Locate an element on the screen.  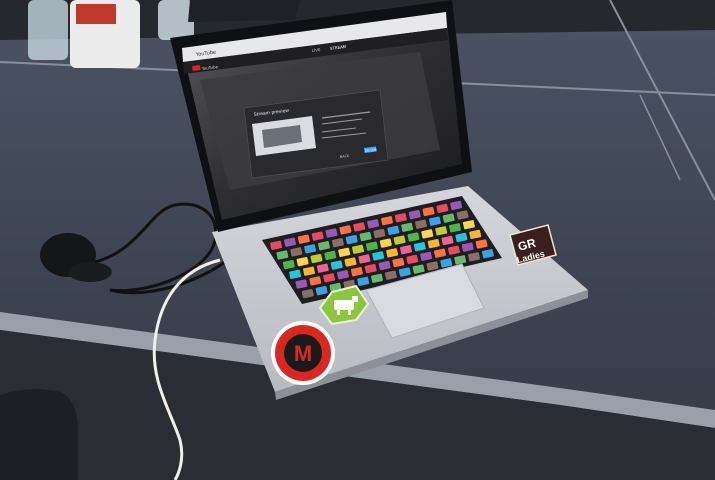
youtube-logo-icon is located at coordinates (196, 68).